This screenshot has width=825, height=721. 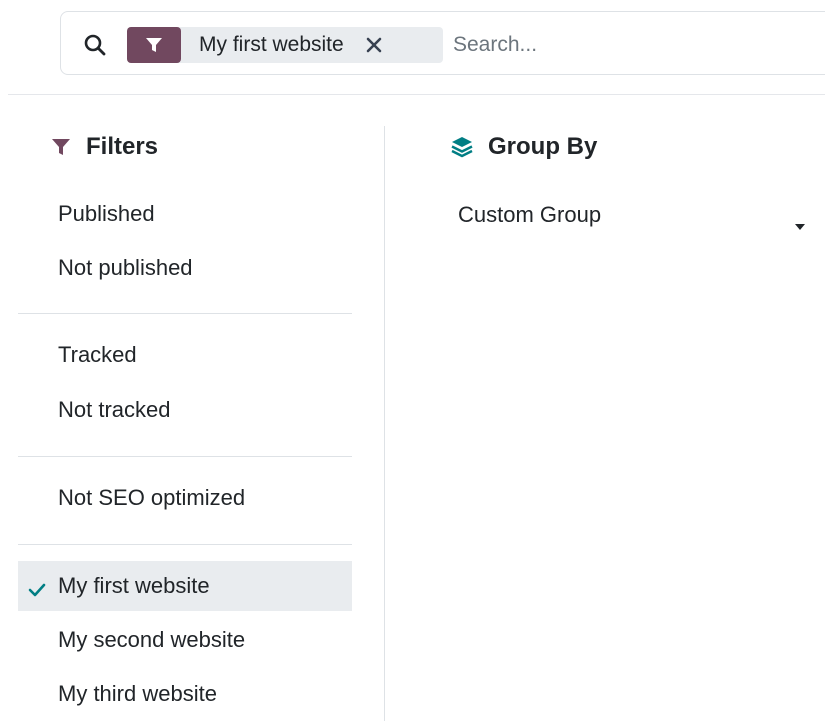 What do you see at coordinates (185, 355) in the screenshot?
I see `filter-tracked: Tracked` at bounding box center [185, 355].